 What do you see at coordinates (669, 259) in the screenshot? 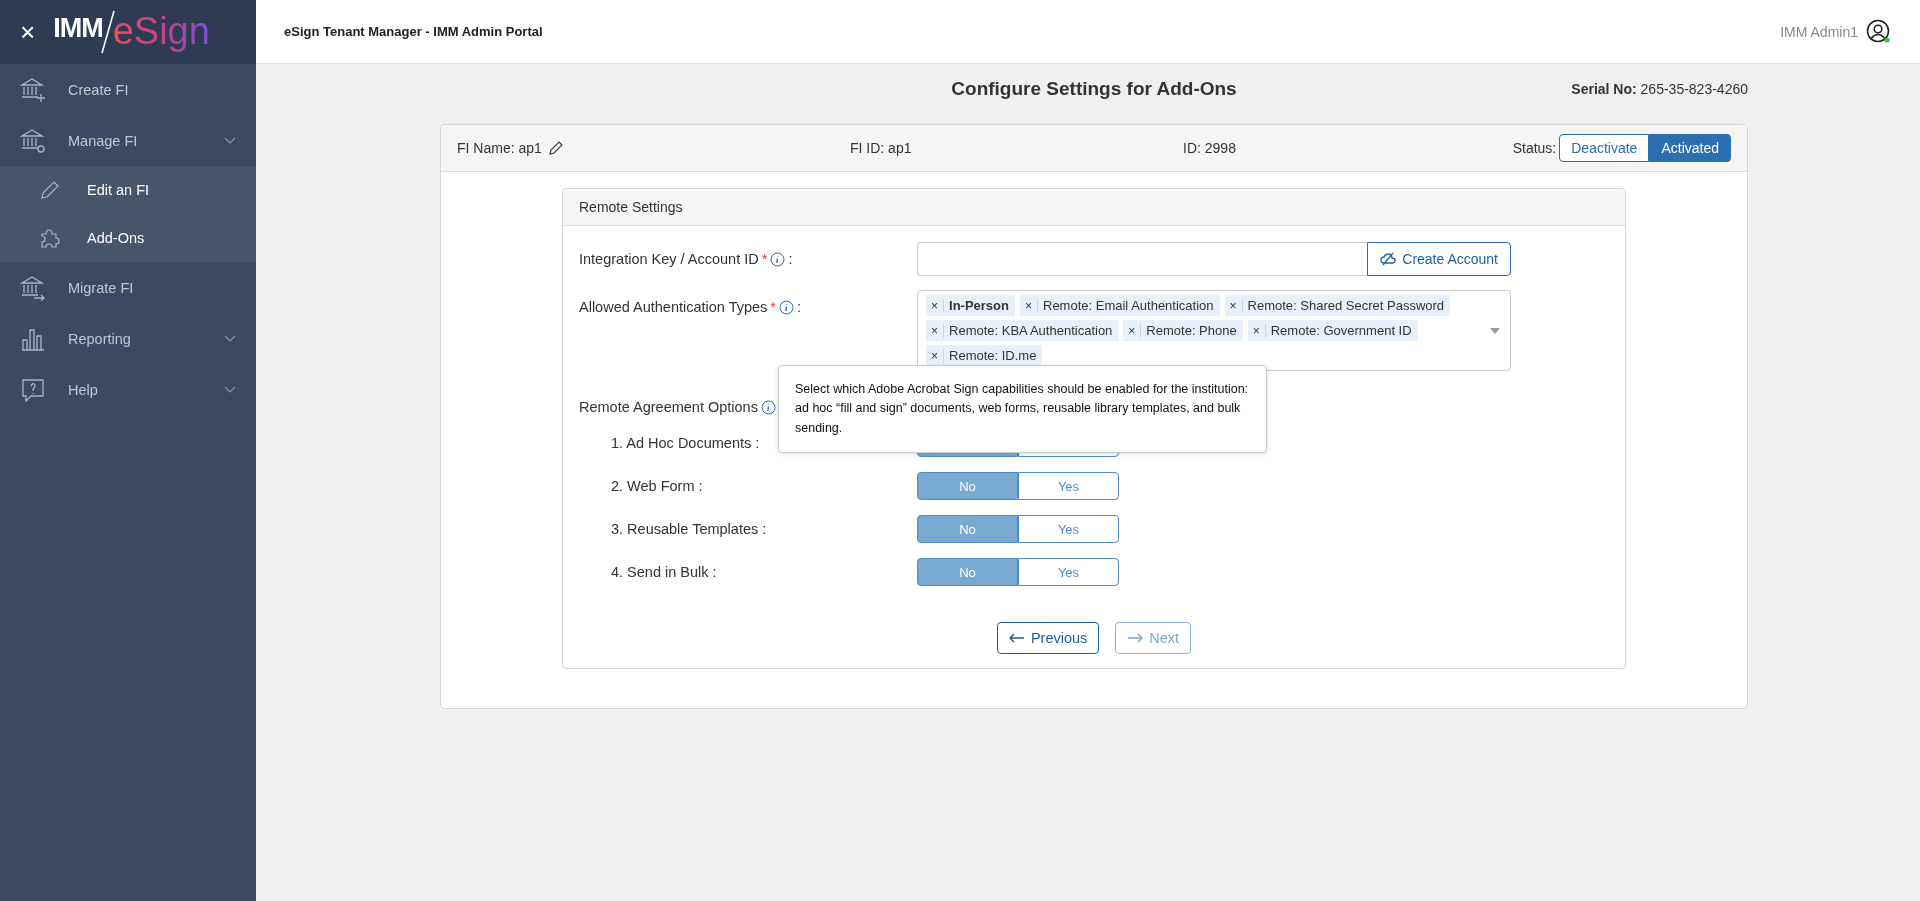
I see `field-label: Integration Key / Account ID` at bounding box center [669, 259].